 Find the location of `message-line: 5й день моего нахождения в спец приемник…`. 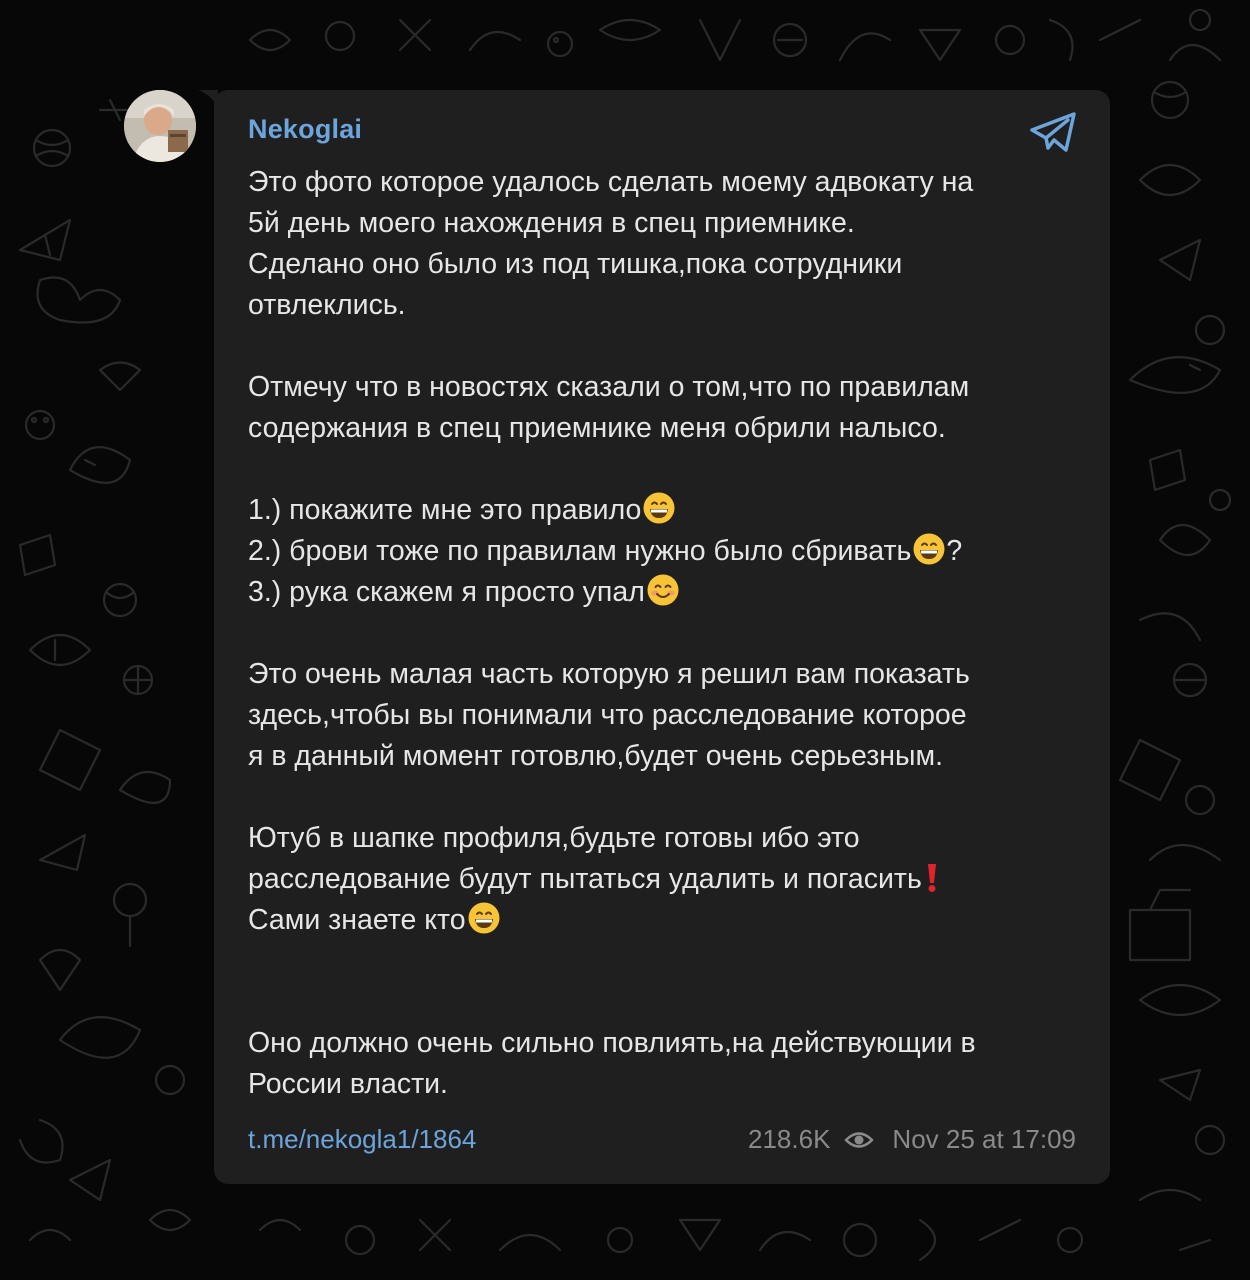

message-line: 5й день моего нахождения в спец приемник… is located at coordinates (551, 223).